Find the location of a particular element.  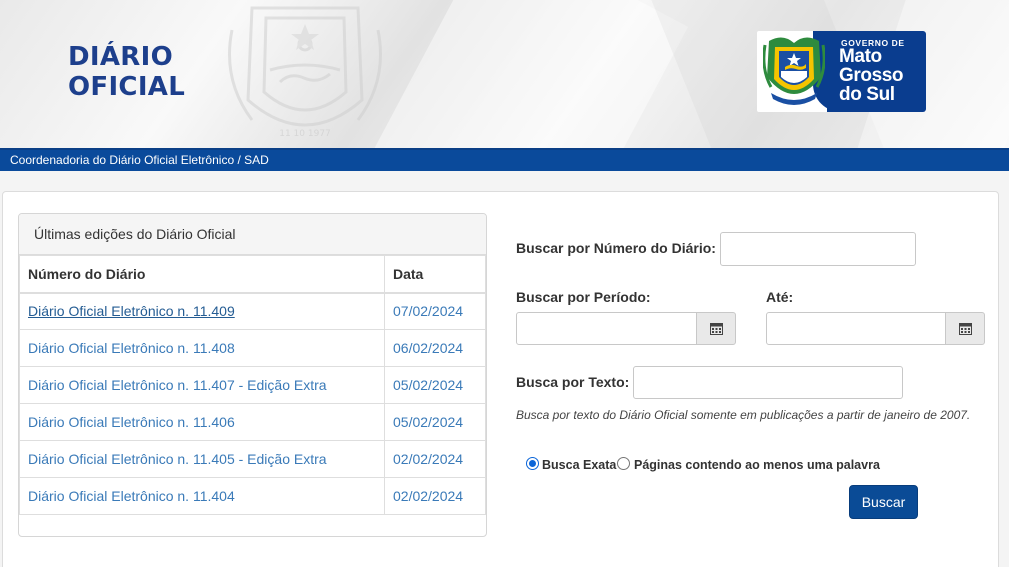

column-header-date: Data is located at coordinates (435, 274).